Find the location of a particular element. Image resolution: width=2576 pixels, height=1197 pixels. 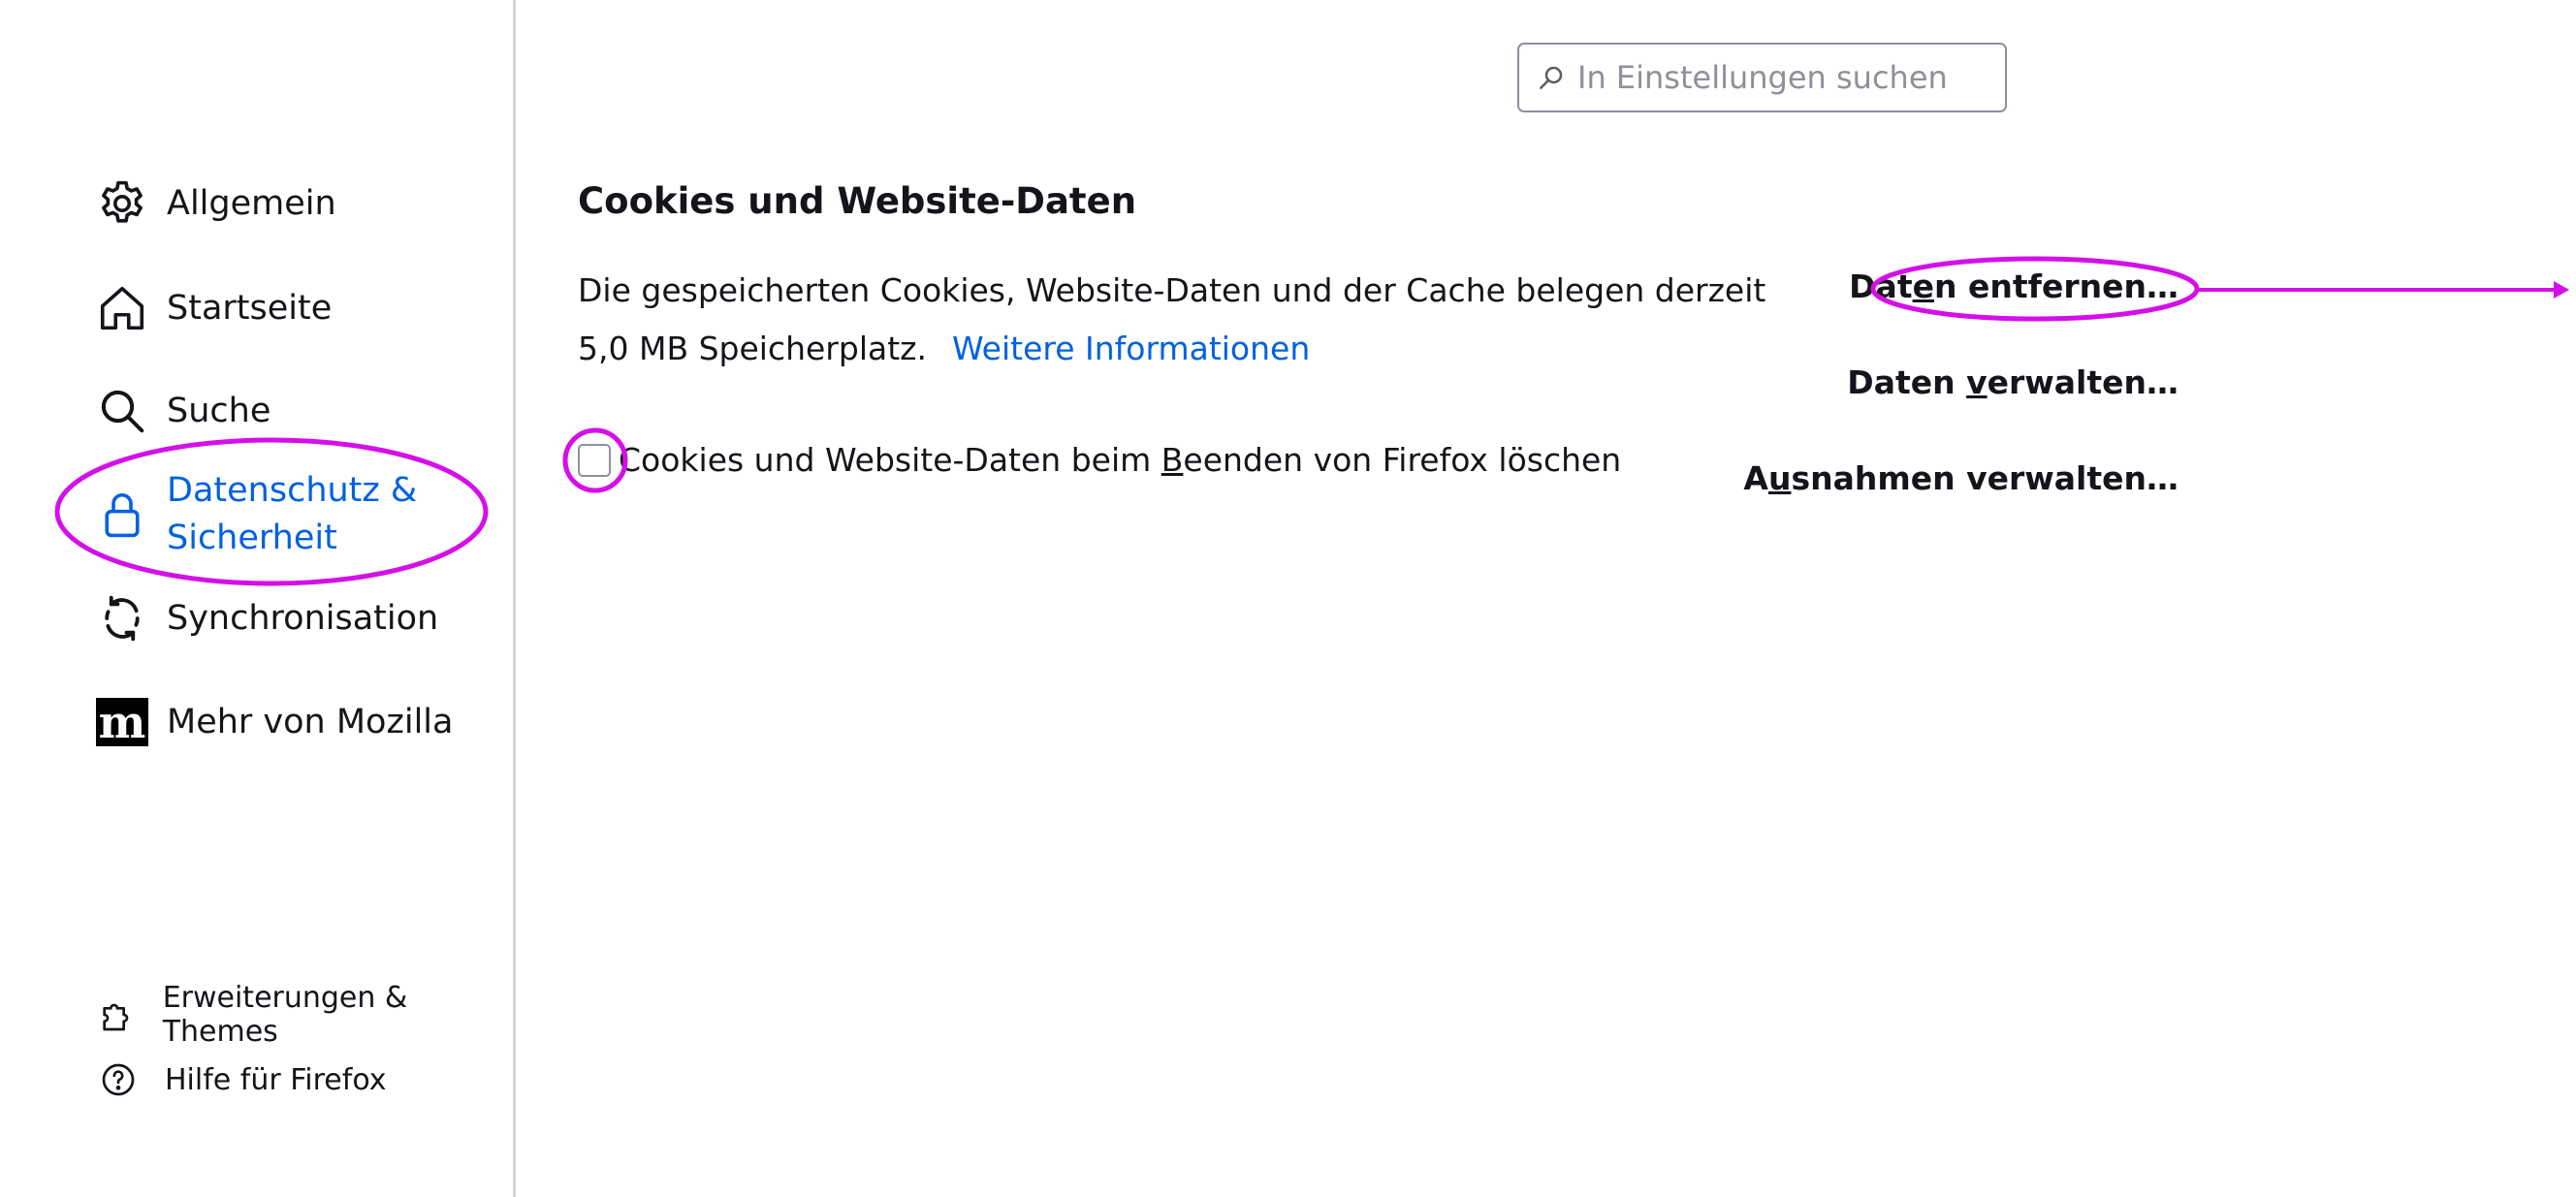

home-icon is located at coordinates (122, 308).